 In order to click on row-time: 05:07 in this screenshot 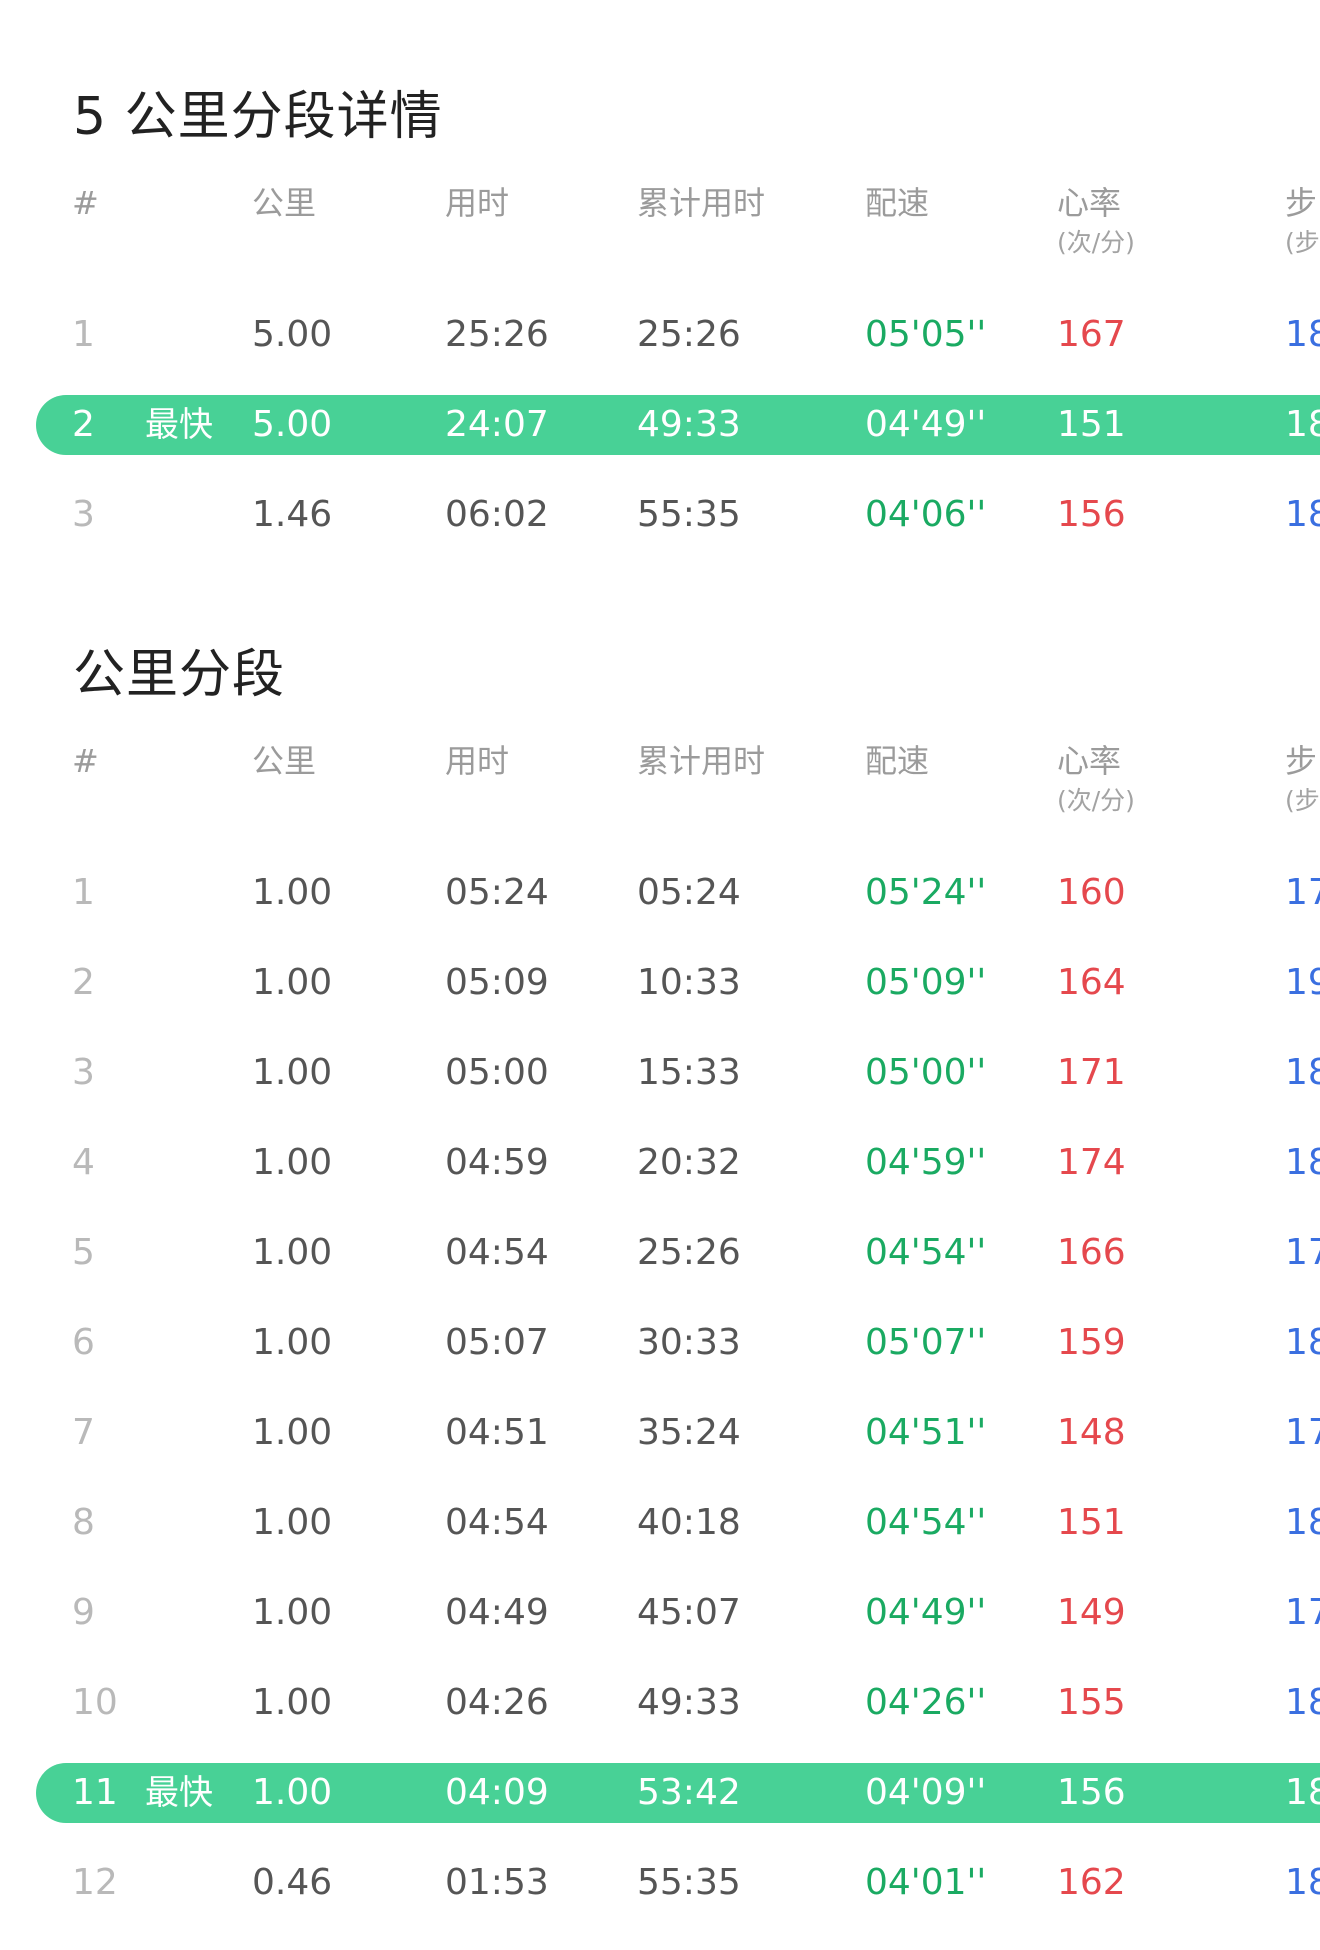, I will do `click(497, 1342)`.